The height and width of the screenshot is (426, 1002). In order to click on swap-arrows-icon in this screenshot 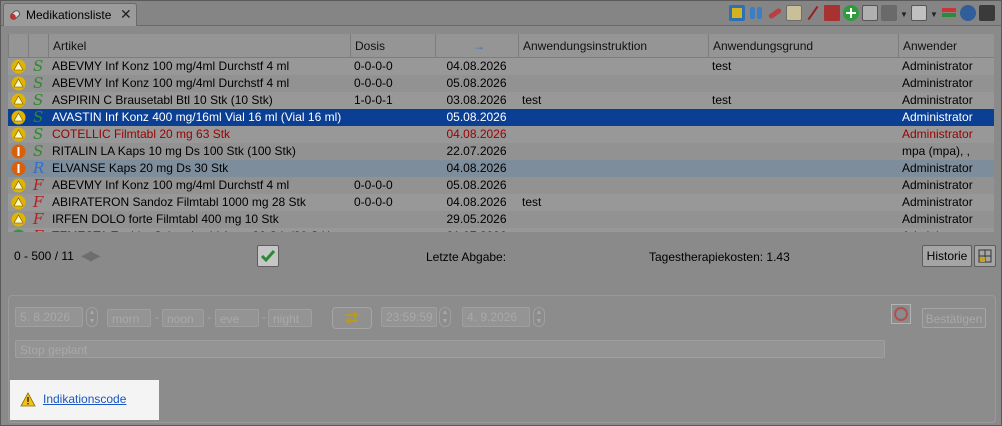, I will do `click(352, 318)`.